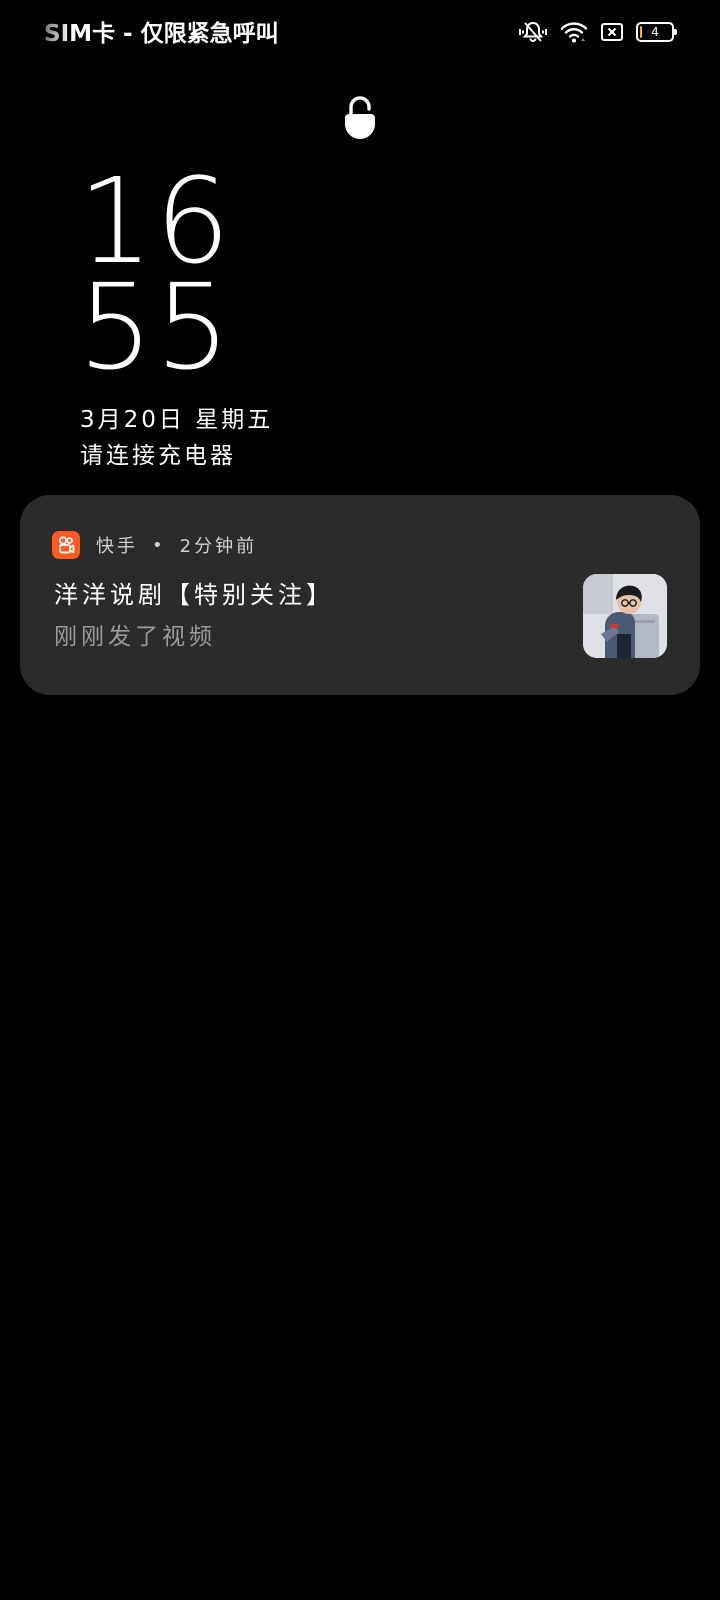 This screenshot has width=720, height=1600. Describe the element at coordinates (194, 595) in the screenshot. I see `notification-title: 洋洋说剧【特别关注】` at that location.